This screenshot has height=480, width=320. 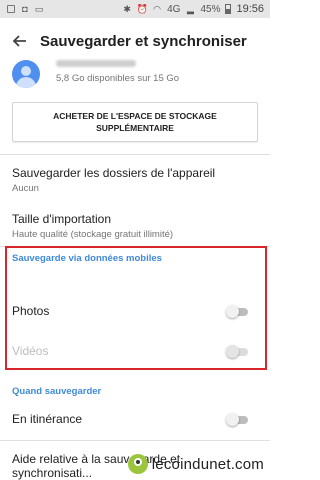 I want to click on page-title: Sauvegarder et synchroniser, so click(x=143, y=41).